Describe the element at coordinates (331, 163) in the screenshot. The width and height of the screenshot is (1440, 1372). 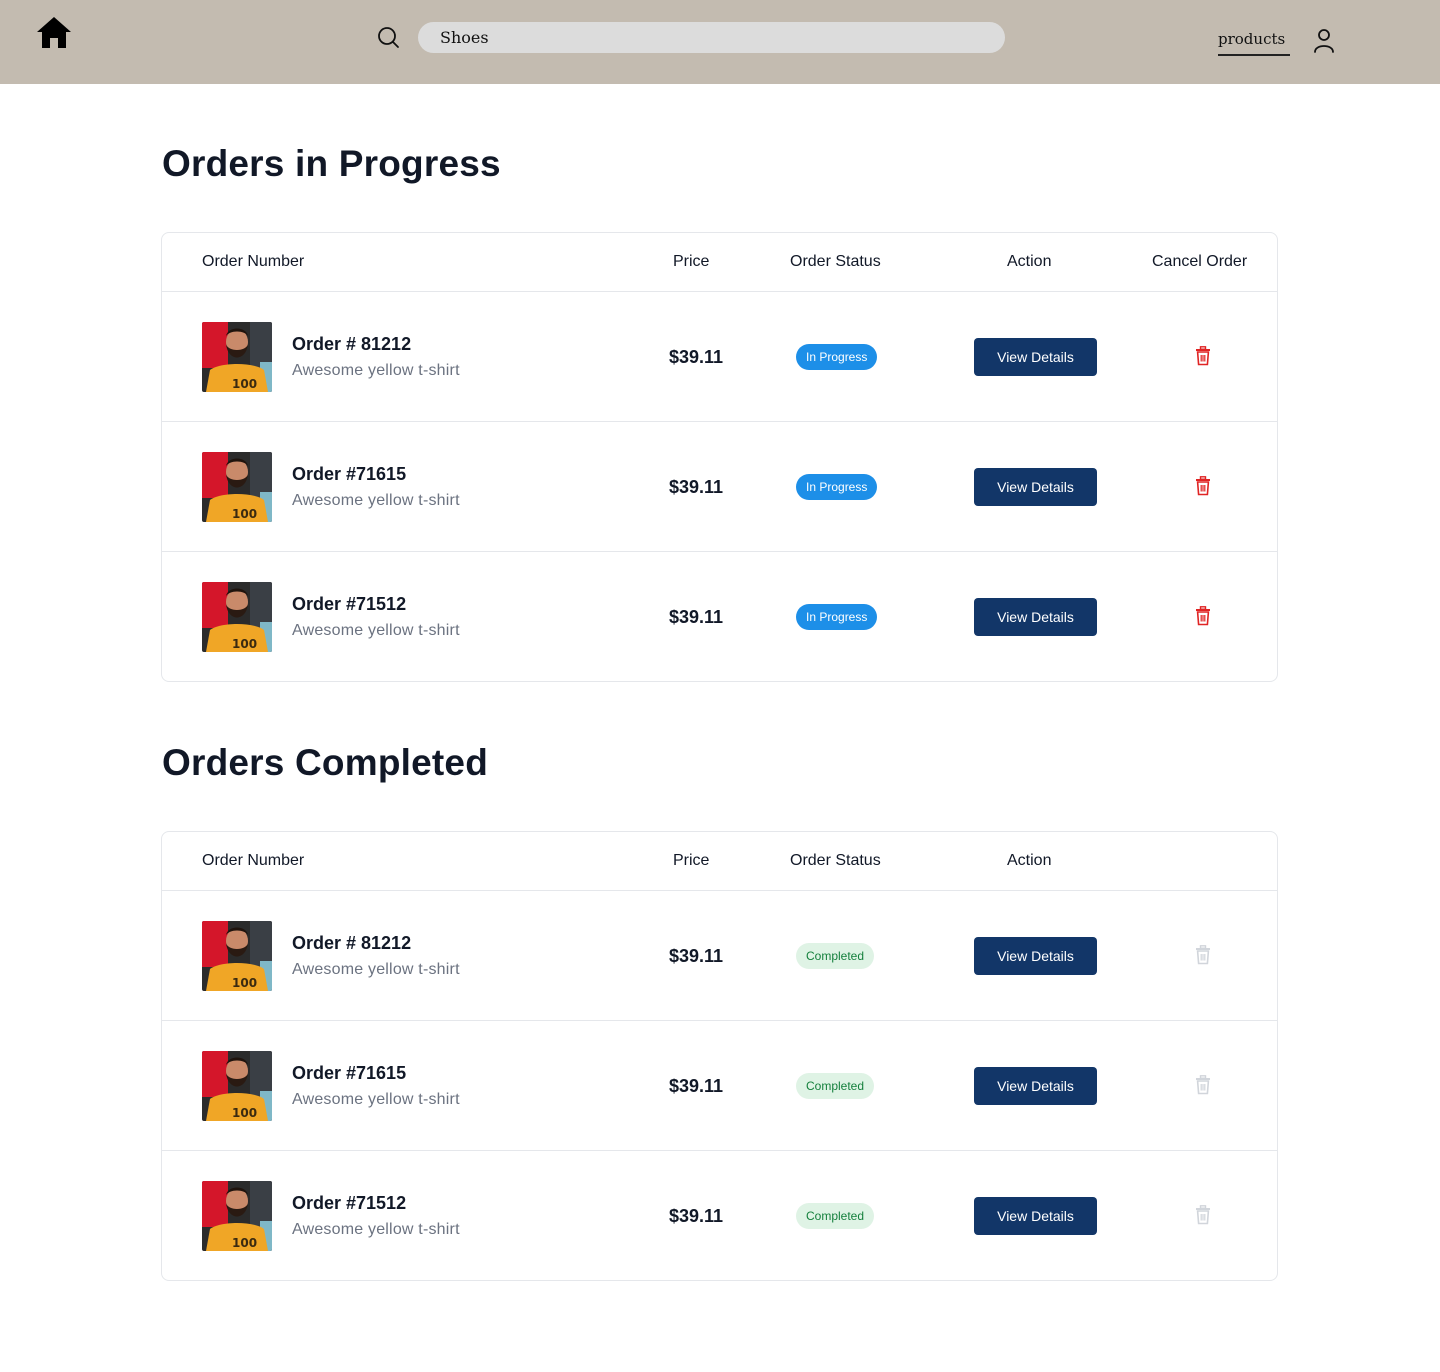
I see `section-title-in-progress: Orders in Progress` at that location.